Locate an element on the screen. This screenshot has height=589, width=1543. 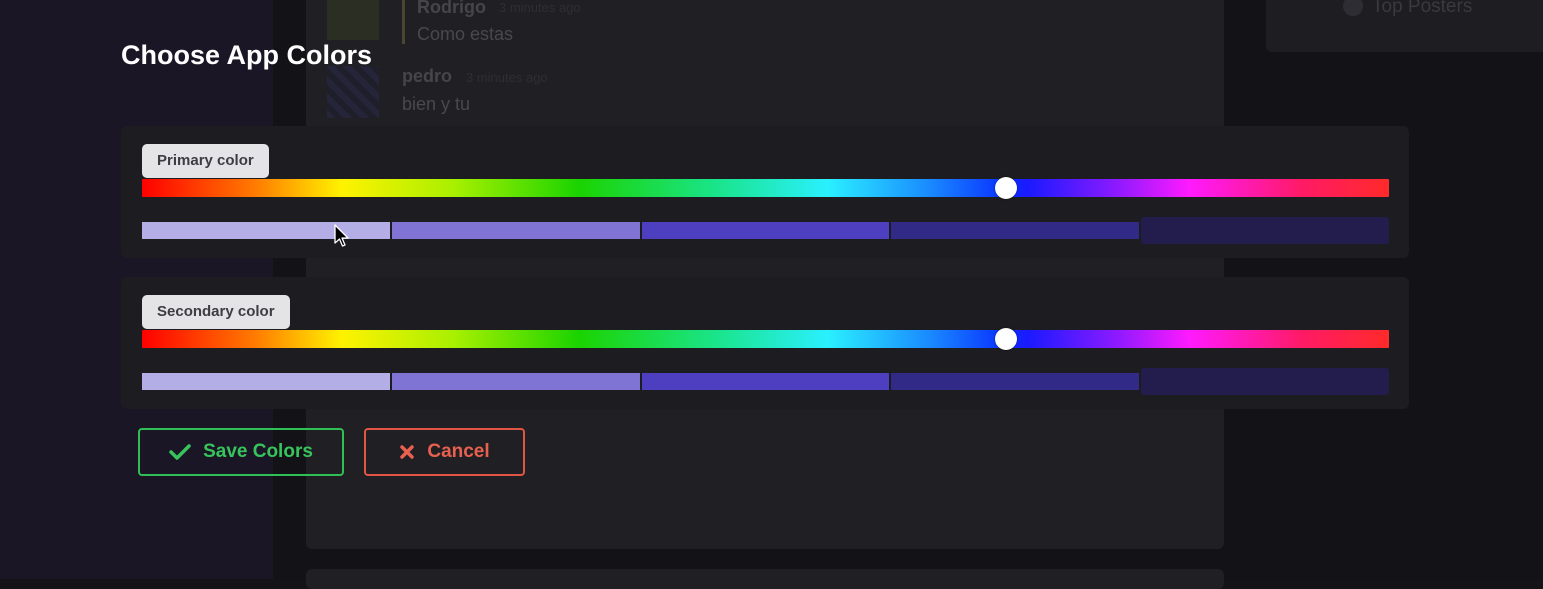
quote-bar is located at coordinates (403, 22).